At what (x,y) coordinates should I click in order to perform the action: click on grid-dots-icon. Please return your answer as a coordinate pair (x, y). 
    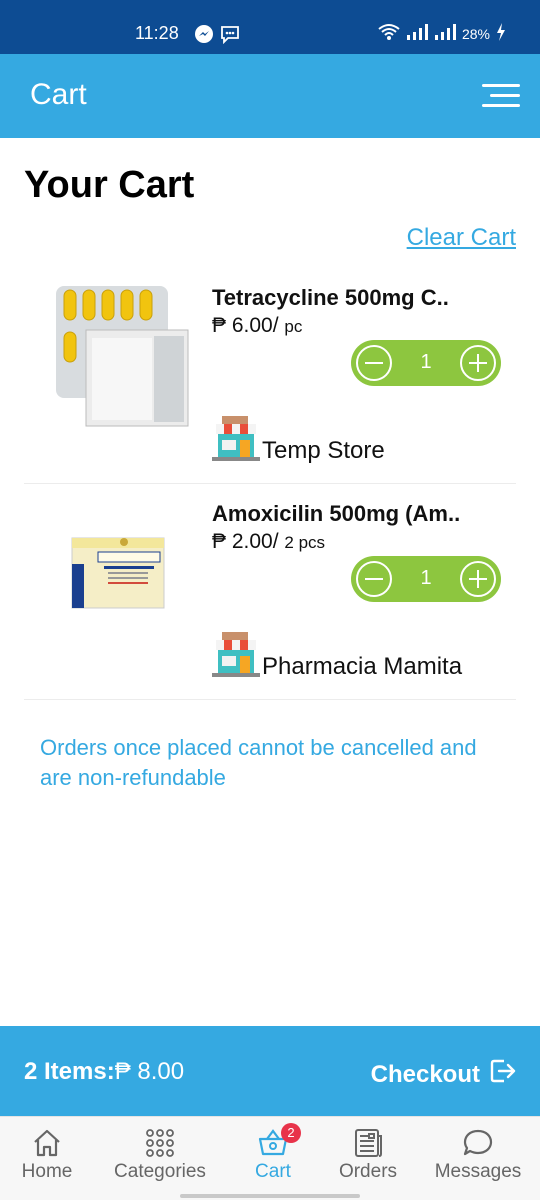
    Looking at the image, I should click on (160, 1143).